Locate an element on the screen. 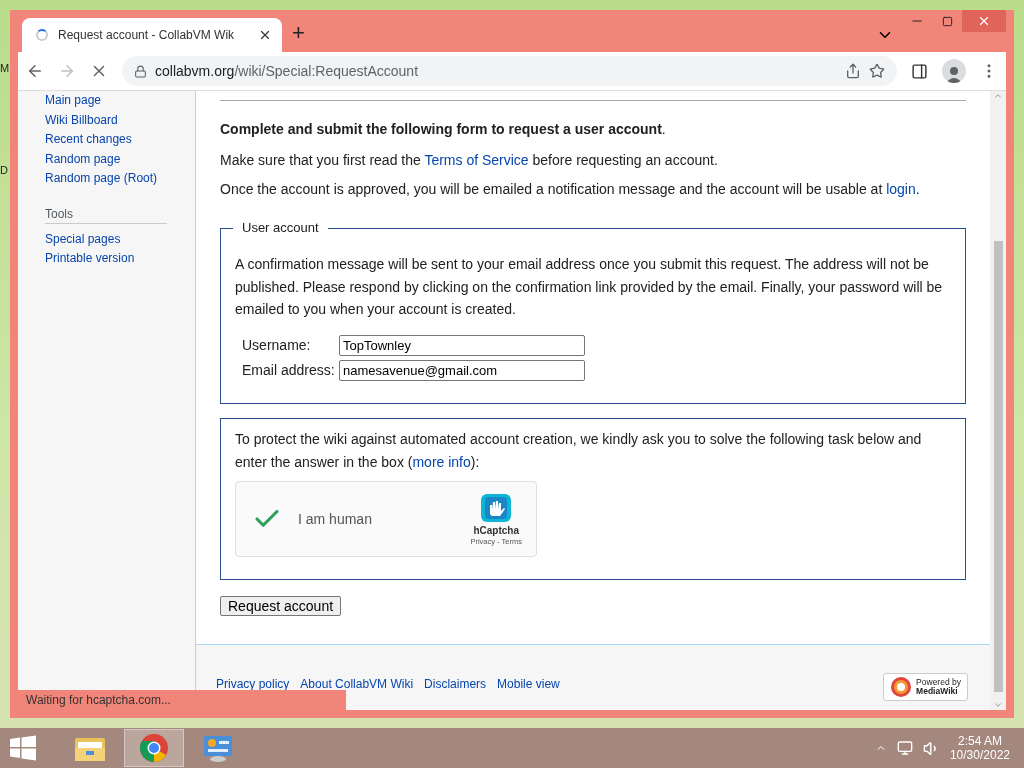 This screenshot has height=768, width=1024. paragraph: Make sure that you first read the Terms of Service before requesting an account. is located at coordinates (469, 160).